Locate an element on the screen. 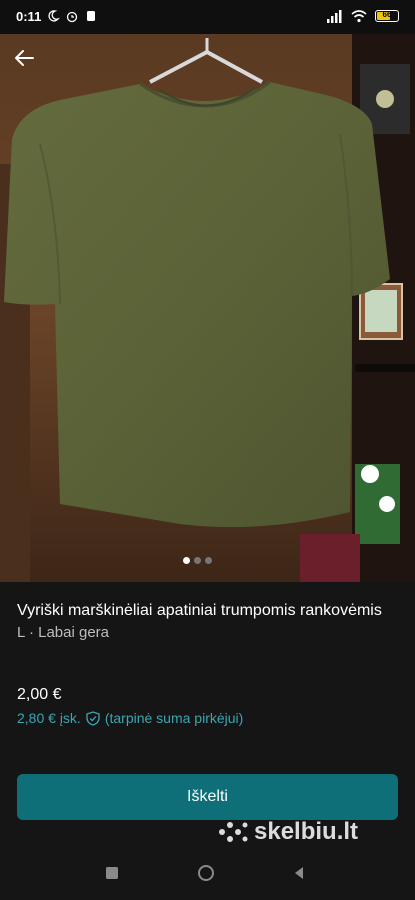  brand-name: skelbiu.lt is located at coordinates (306, 831).